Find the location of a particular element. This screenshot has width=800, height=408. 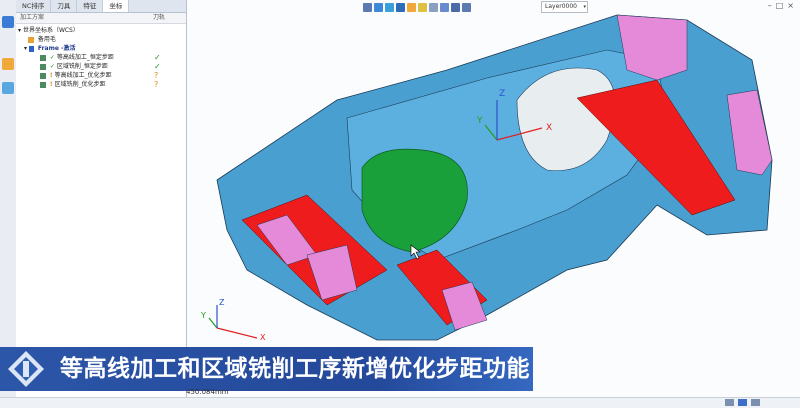

close-button: × is located at coordinates (790, 6).